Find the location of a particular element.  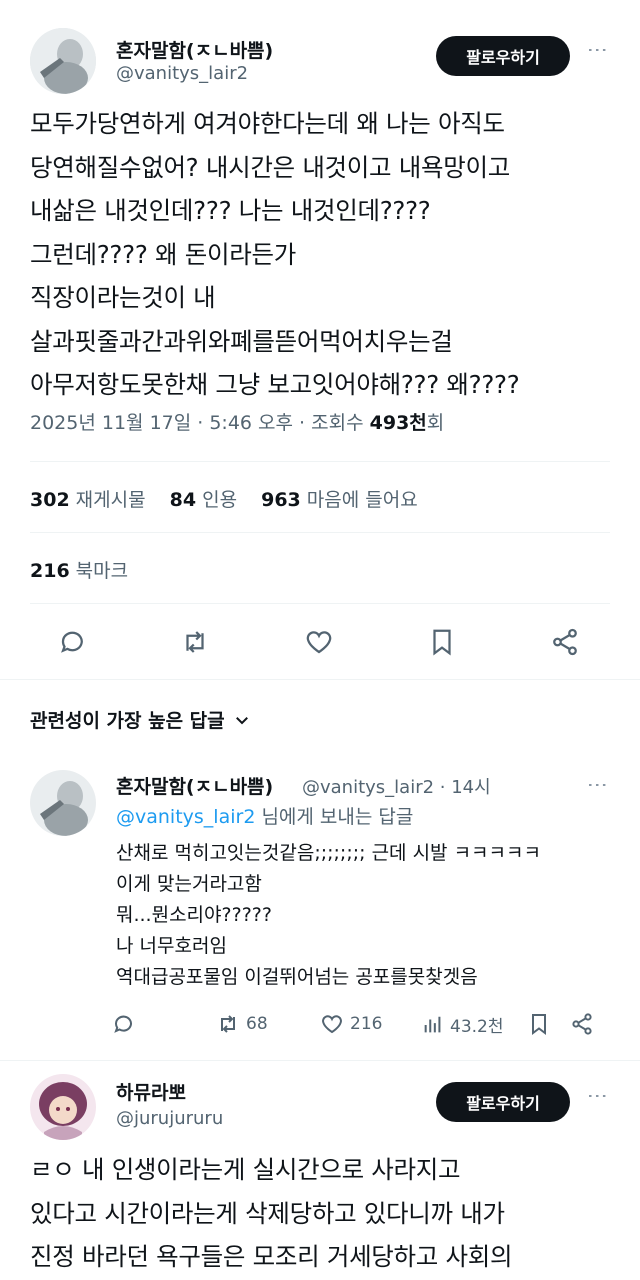

reply-line: 산채로 먹히고잇는것같음;;;;;;;; 근데 시발 ㅋㅋㅋㅋㅋ is located at coordinates (328, 853).